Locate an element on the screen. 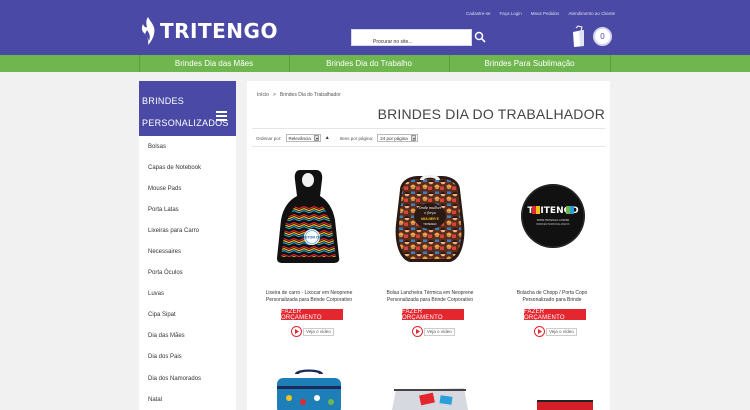 This screenshot has width=750, height=410. nav-divider is located at coordinates (610, 63).